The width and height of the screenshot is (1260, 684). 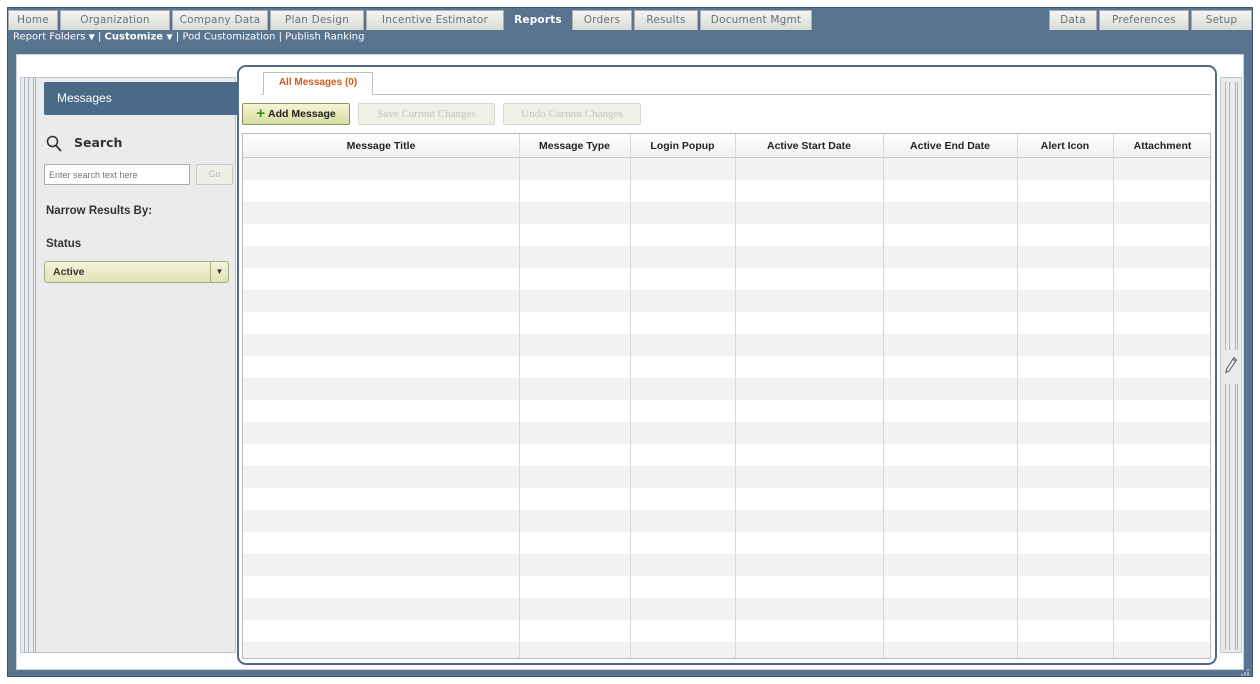 I want to click on search-input, so click(x=117, y=174).